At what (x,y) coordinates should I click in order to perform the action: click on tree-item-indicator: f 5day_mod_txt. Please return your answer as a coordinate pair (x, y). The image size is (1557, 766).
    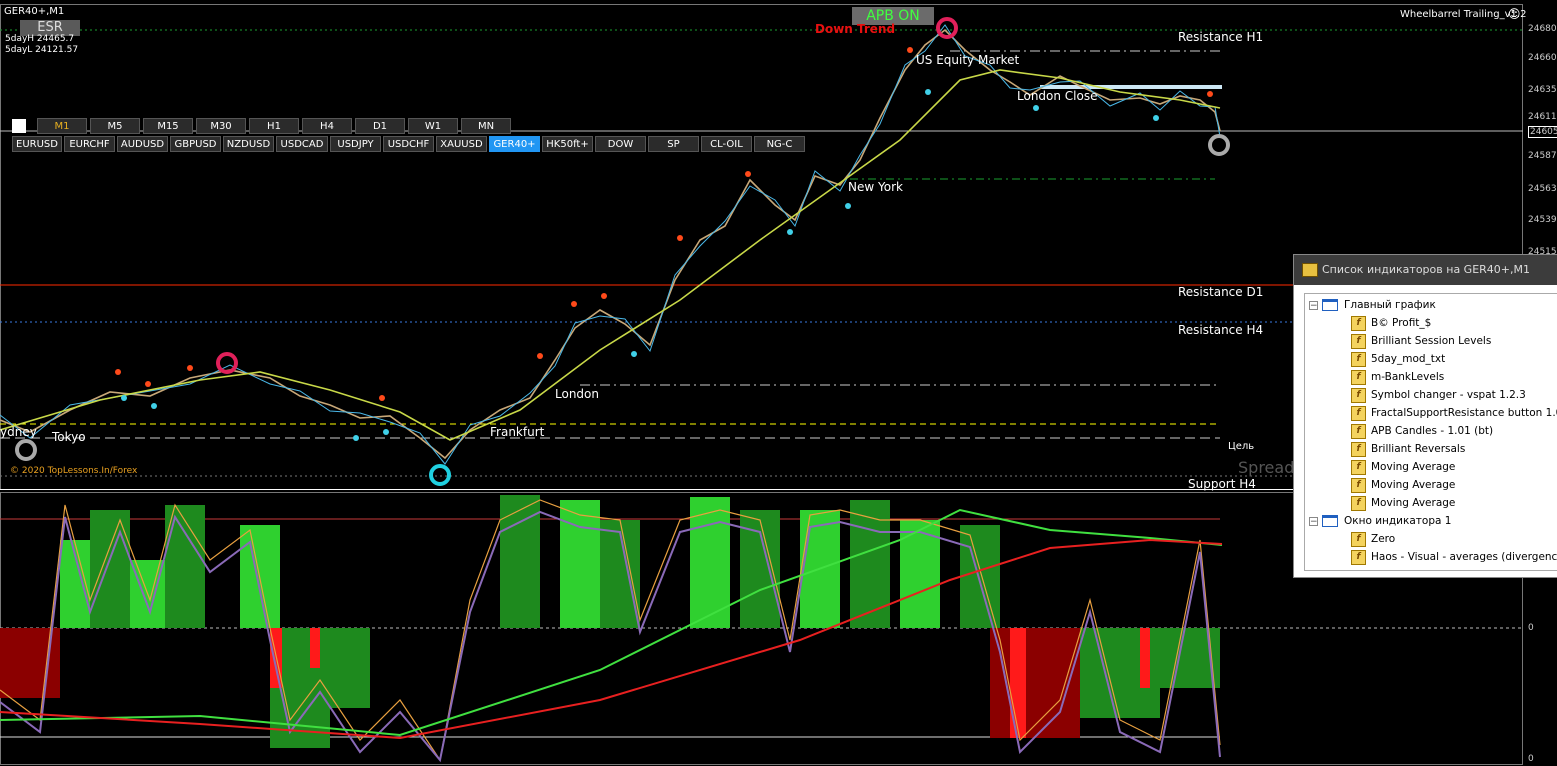
    Looking at the image, I should click on (1398, 359).